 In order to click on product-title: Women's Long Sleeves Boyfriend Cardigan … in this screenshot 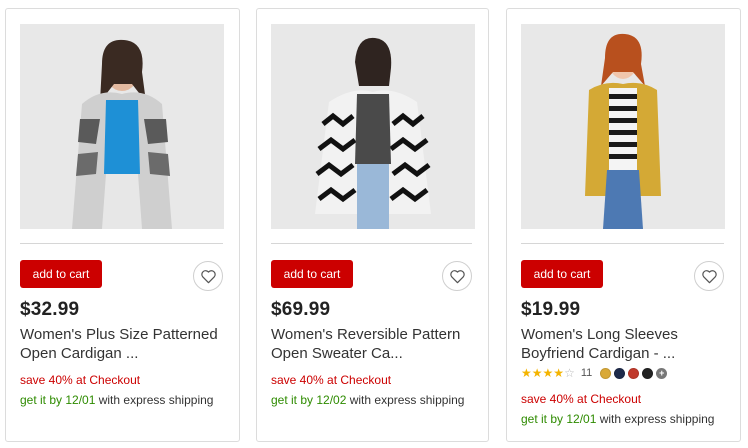, I will do `click(626, 344)`.